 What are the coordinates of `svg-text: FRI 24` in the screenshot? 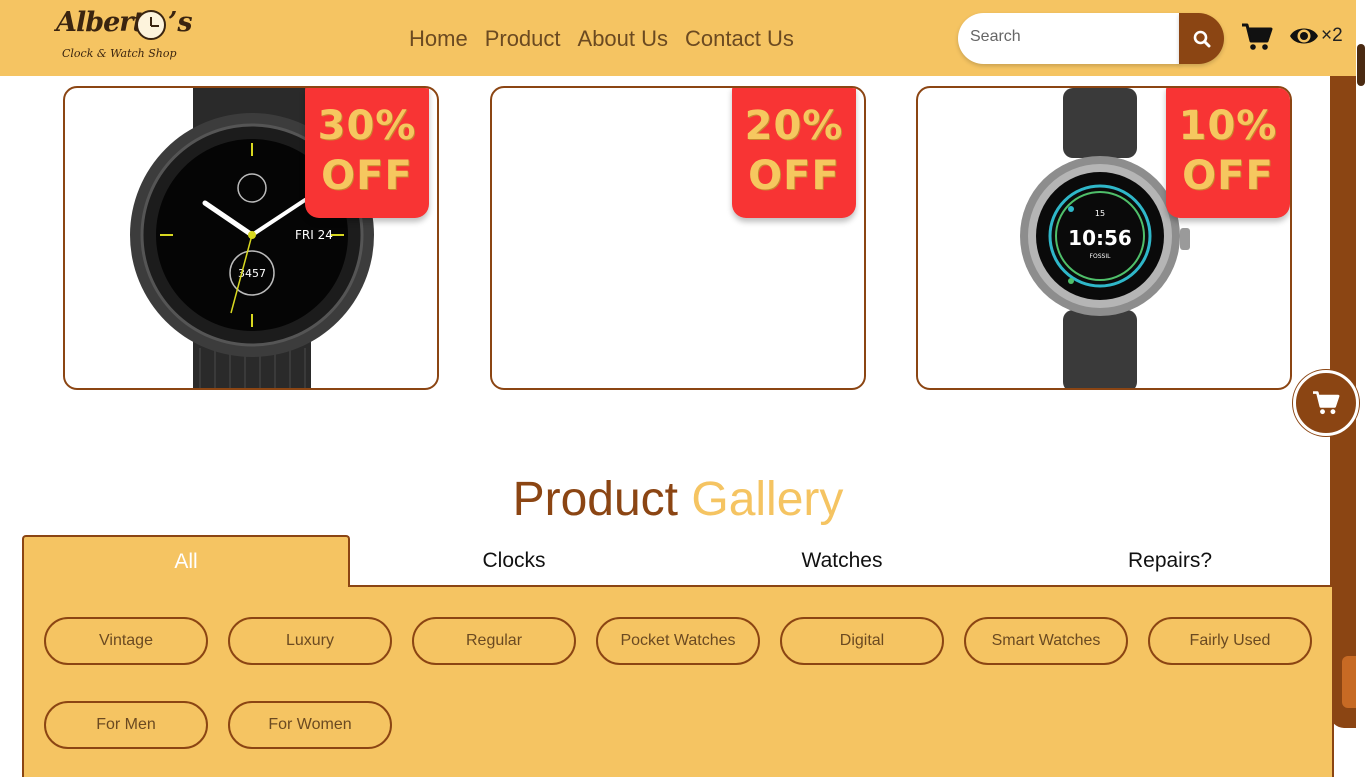 It's located at (314, 235).